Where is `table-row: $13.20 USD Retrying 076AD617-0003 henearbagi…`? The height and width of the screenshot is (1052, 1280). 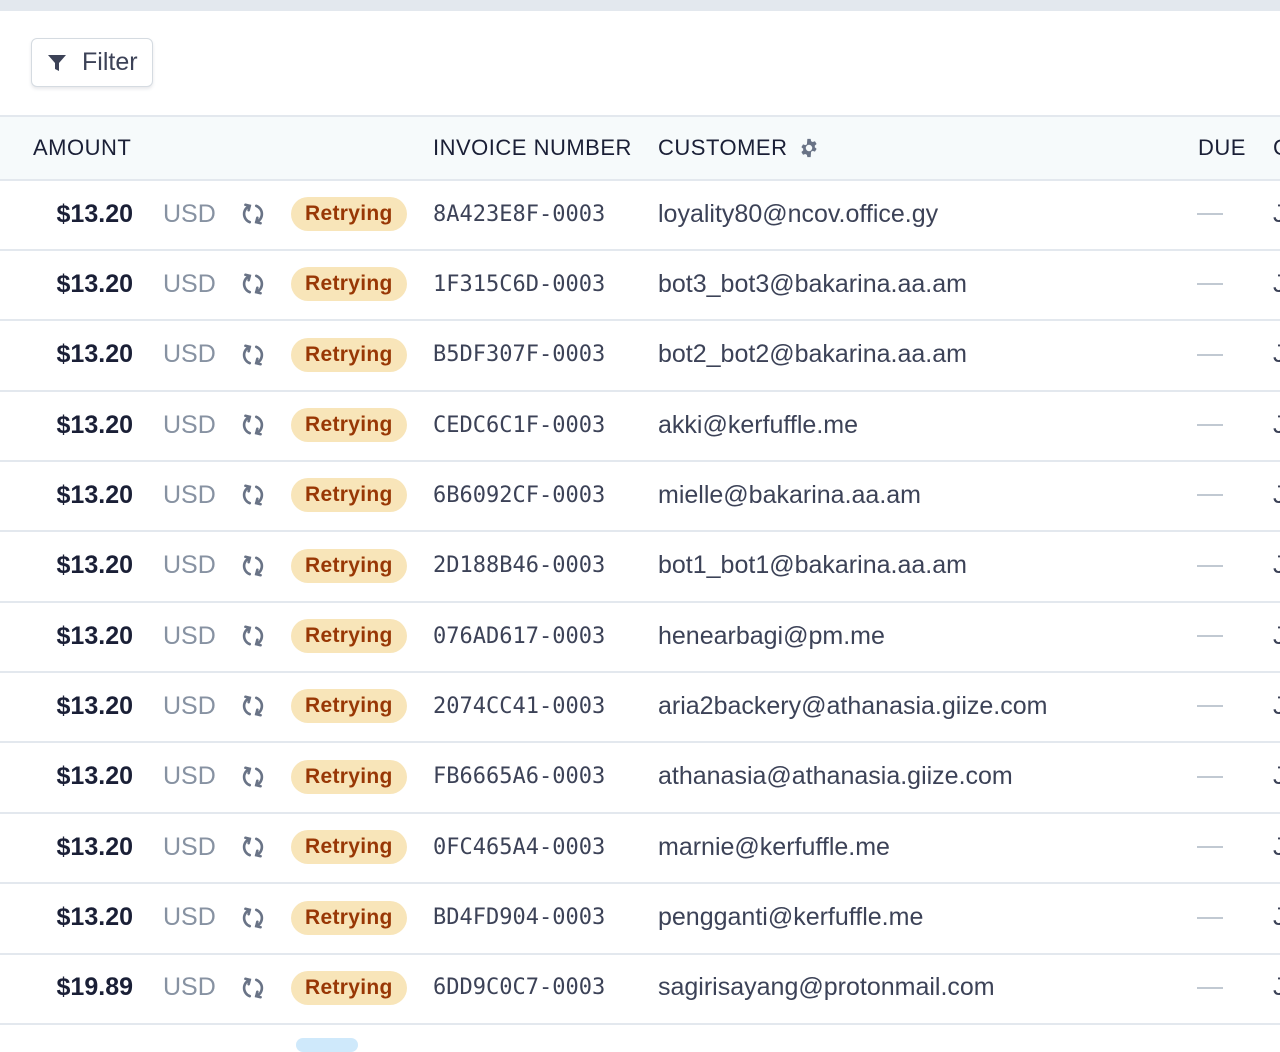
table-row: $13.20 USD Retrying 076AD617-0003 henearbagi… is located at coordinates (640, 637).